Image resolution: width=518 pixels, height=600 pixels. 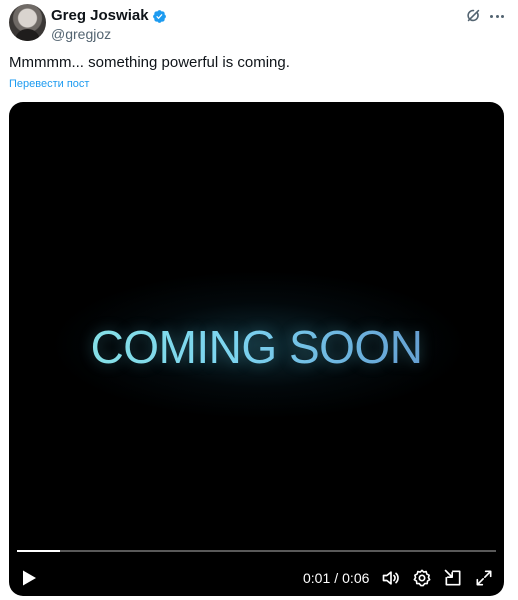 What do you see at coordinates (453, 578) in the screenshot?
I see `picture-in-picture-icon` at bounding box center [453, 578].